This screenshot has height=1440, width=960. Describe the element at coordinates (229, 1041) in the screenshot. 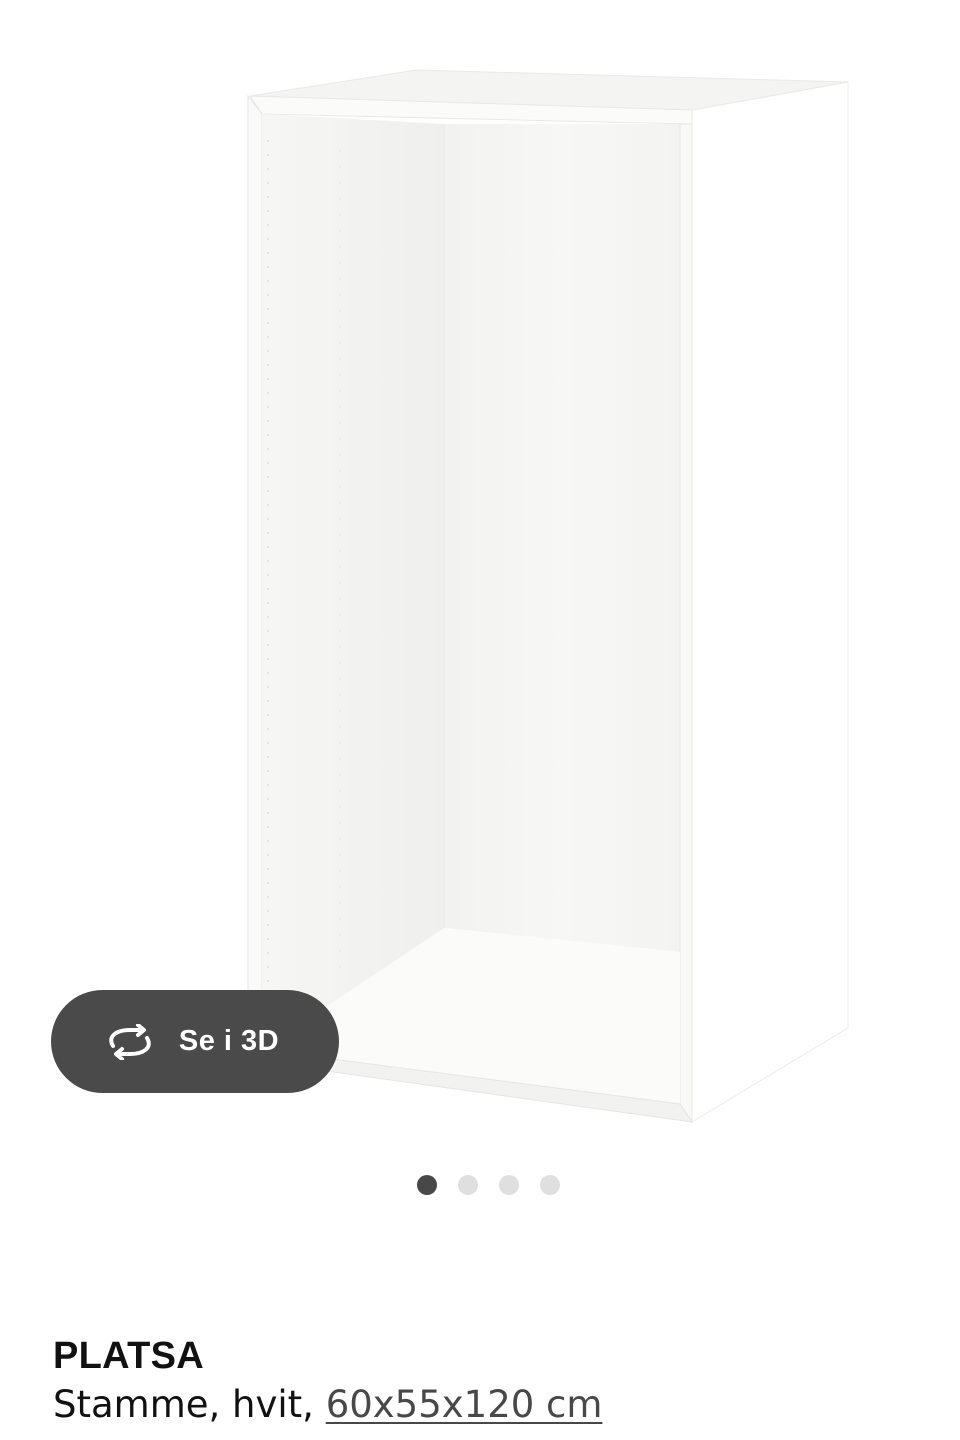

I see `view-in-3d-label: Se i 3D` at that location.